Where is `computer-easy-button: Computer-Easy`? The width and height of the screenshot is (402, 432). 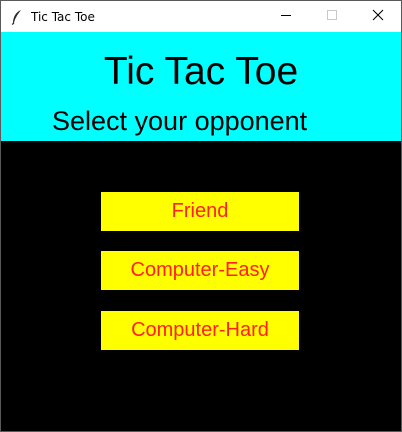 computer-easy-button: Computer-Easy is located at coordinates (200, 270).